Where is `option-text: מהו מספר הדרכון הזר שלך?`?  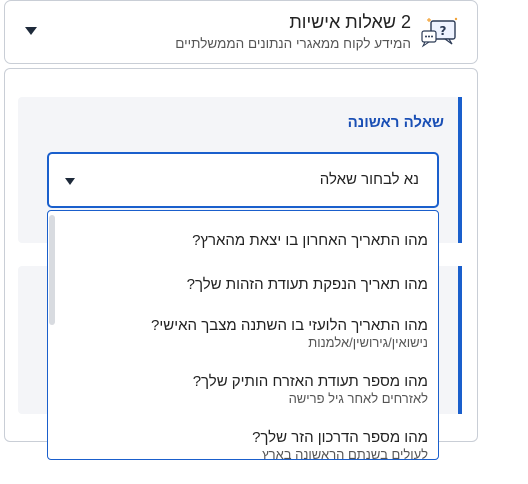
option-text: מהו מספר הדרכון הזר שלך? is located at coordinates (340, 437).